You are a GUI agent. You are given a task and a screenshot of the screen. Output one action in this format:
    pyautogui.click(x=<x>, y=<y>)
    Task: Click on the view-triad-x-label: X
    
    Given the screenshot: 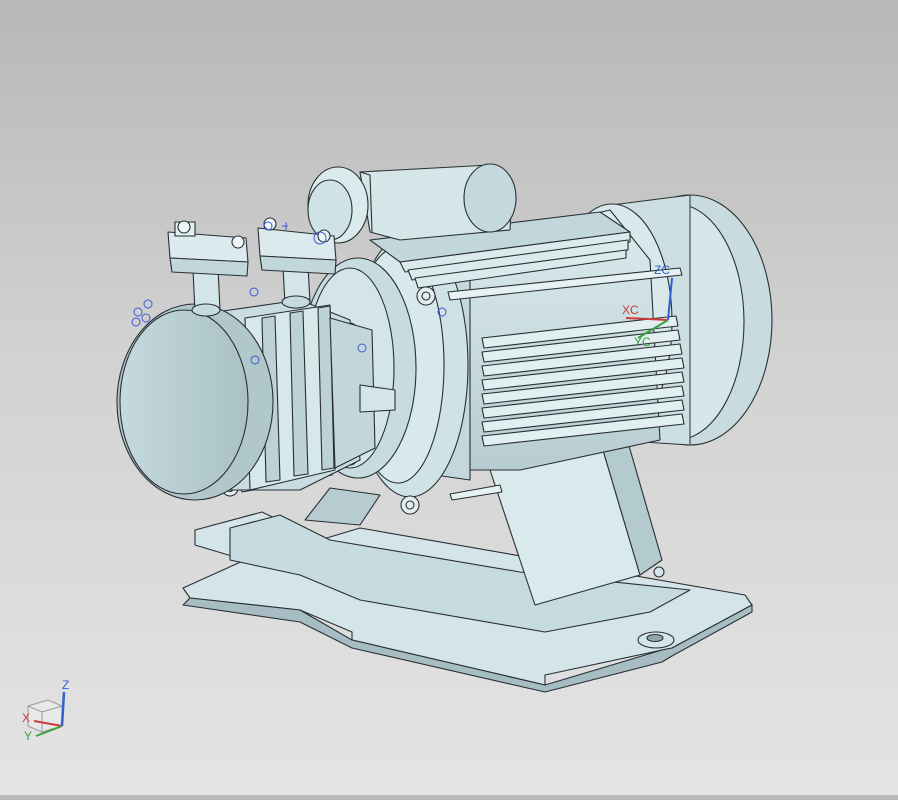 What is the action you would take?
    pyautogui.click(x=26, y=718)
    